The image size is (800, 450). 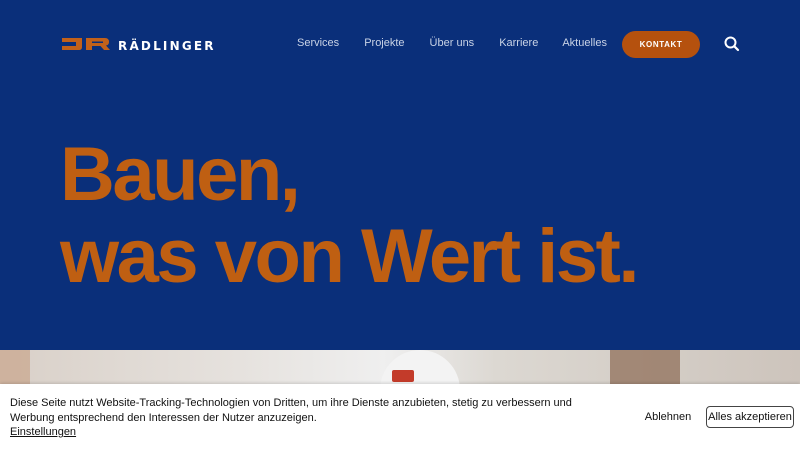 I want to click on decline-button: Ablehnen, so click(x=668, y=417).